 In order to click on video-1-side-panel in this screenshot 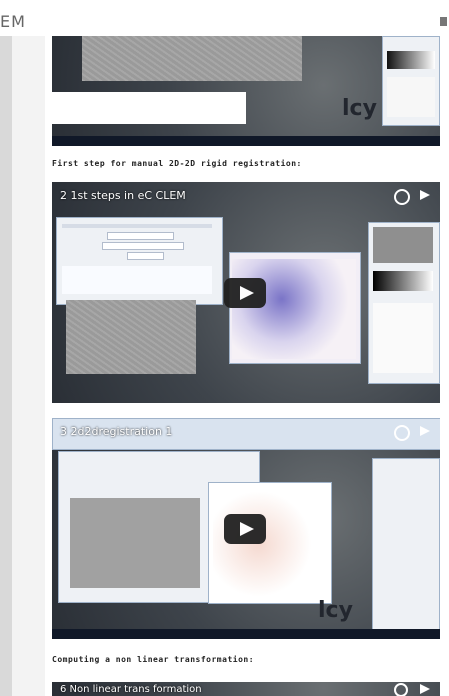, I will do `click(404, 303)`.